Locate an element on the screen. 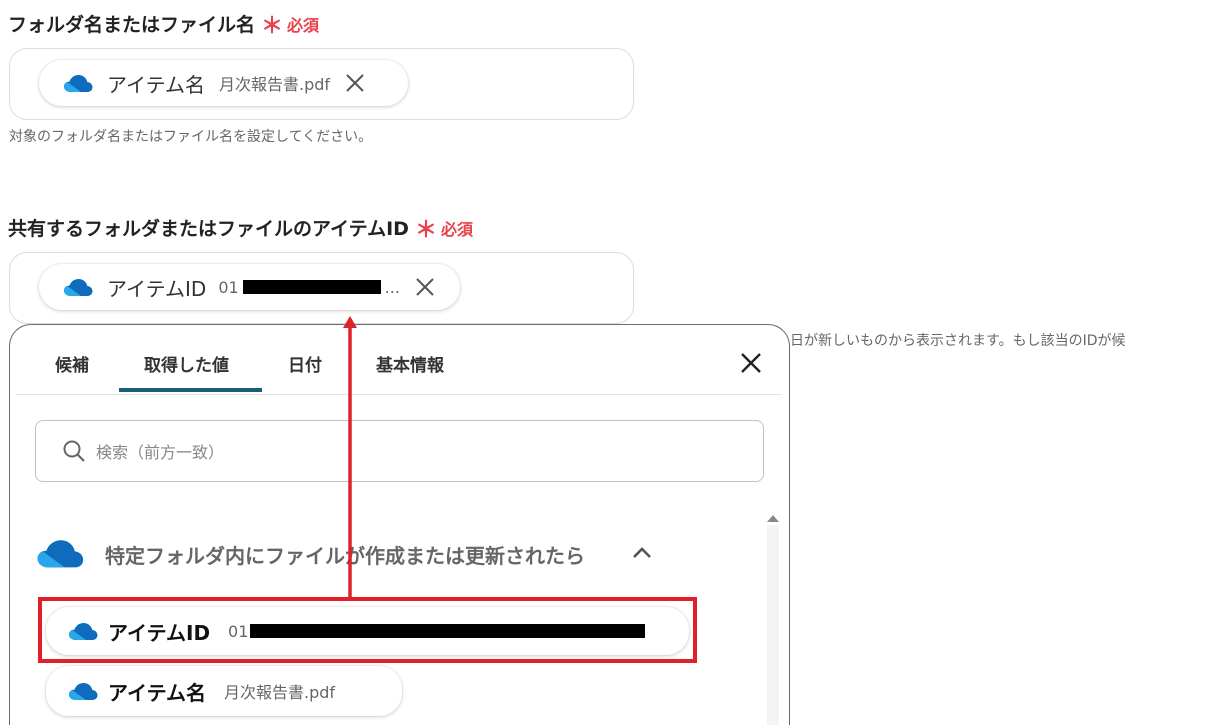 The image size is (1206, 725). item-name: アイテム名 is located at coordinates (157, 692).